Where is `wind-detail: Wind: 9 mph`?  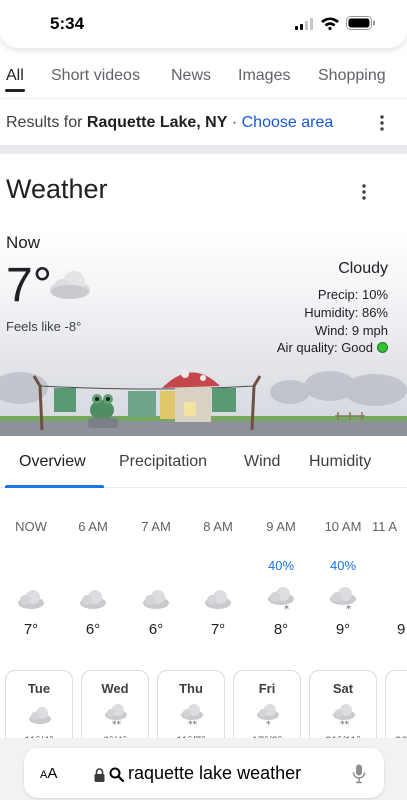 wind-detail: Wind: 9 mph is located at coordinates (351, 330).